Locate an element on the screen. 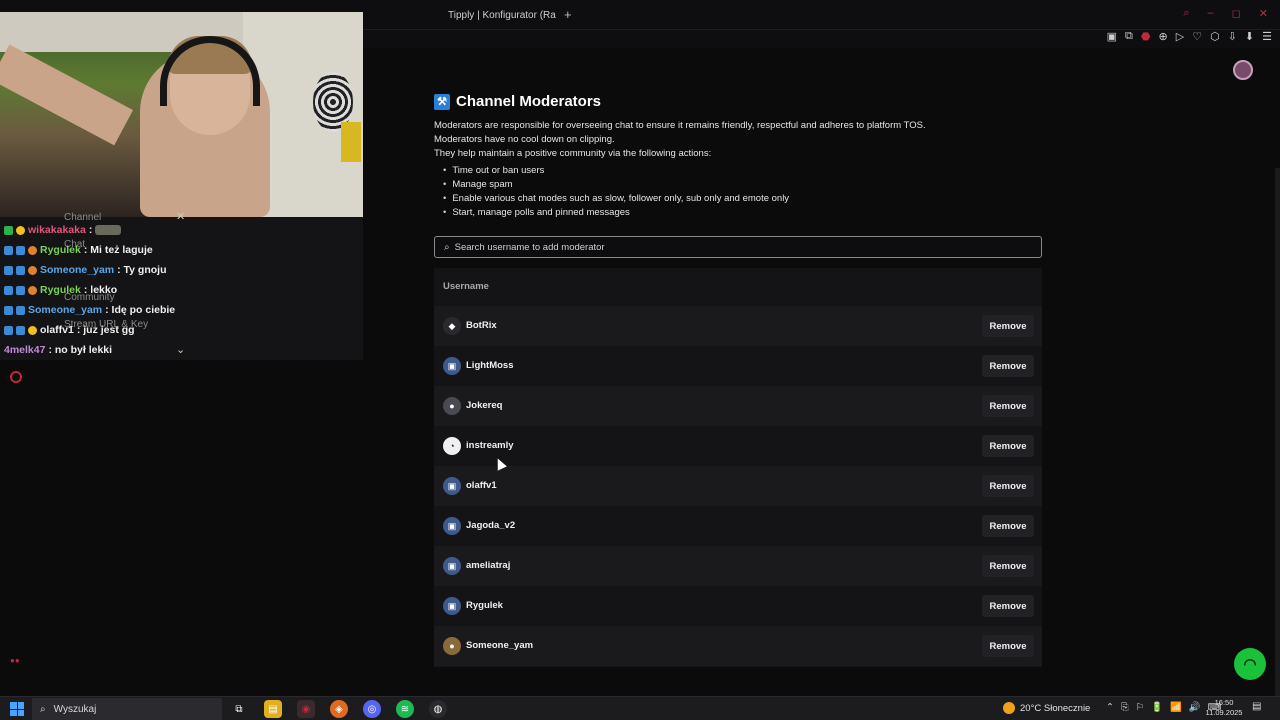 This screenshot has height=720, width=1280. volume-icon: 🔊 is located at coordinates (1195, 707).